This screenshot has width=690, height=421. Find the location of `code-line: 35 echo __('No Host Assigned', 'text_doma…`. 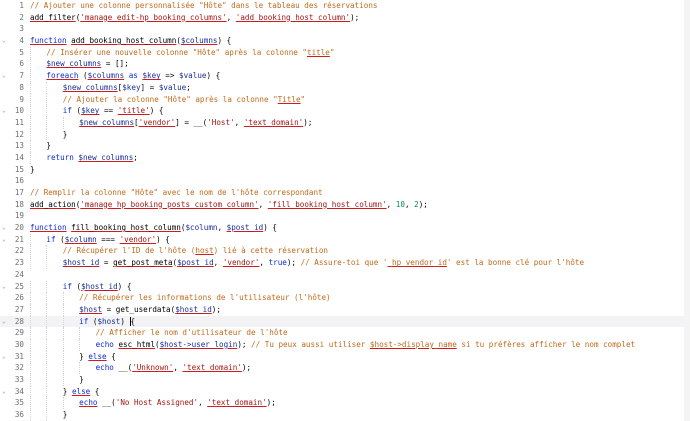

code-line: 35 echo __('No Host Assigned', 'text_doma… is located at coordinates (345, 403).